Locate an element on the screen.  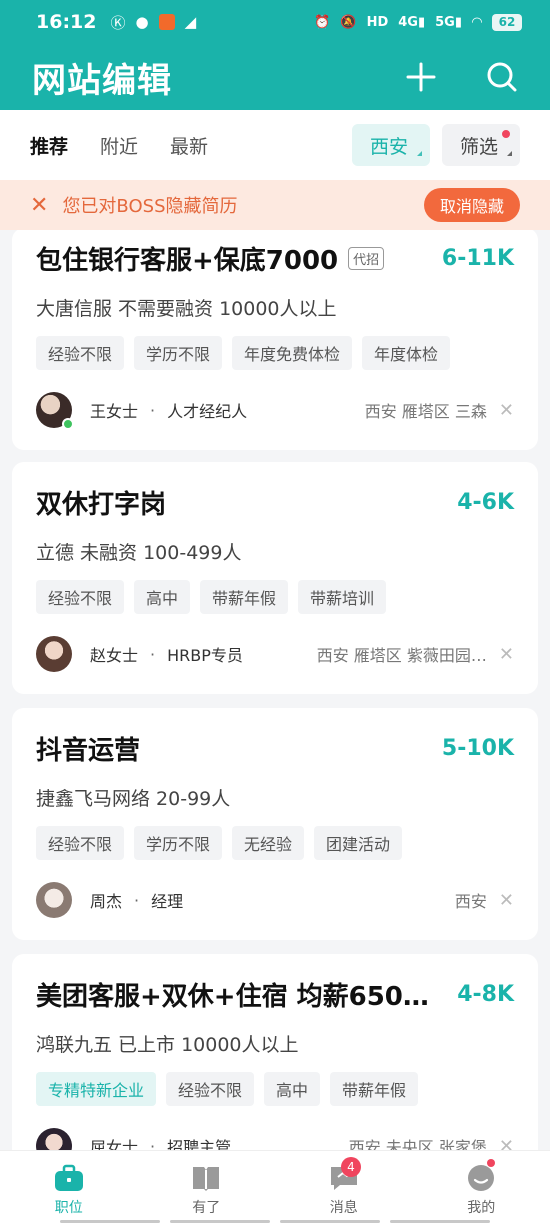
header-actions is located at coordinates (462, 77).